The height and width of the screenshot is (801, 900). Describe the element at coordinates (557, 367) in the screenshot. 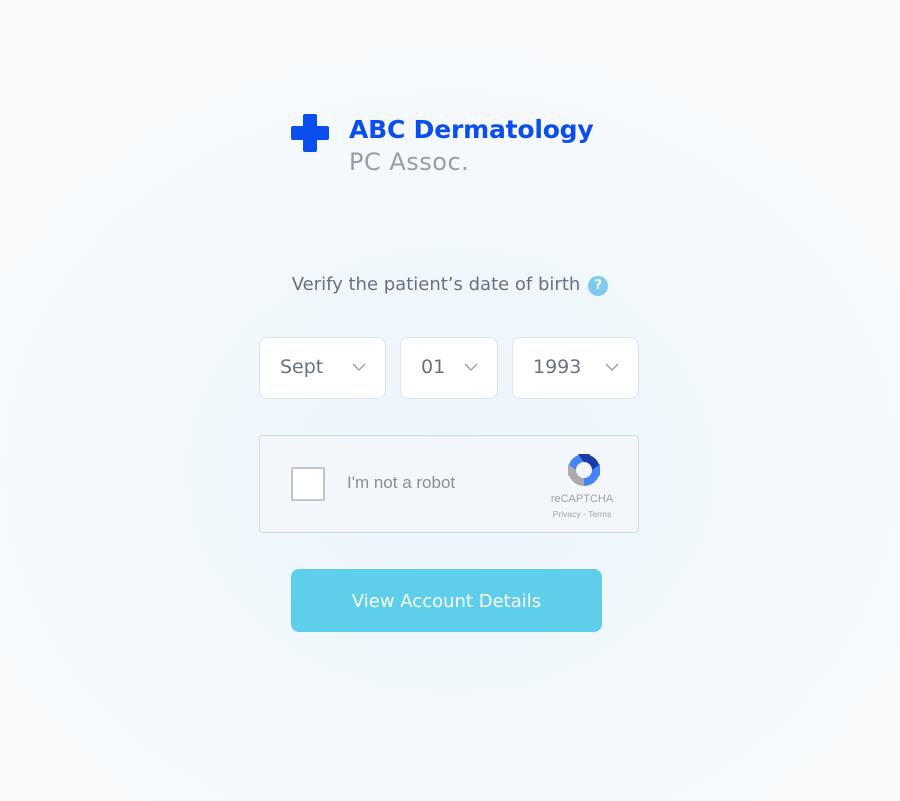

I see `year-value: 1993` at that location.